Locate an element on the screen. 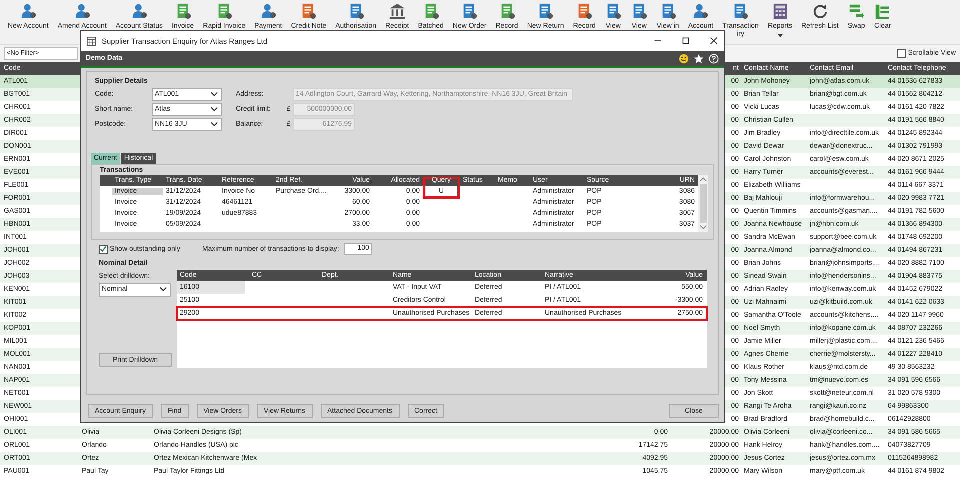 The image size is (960, 478). refresh-icon is located at coordinates (820, 11).